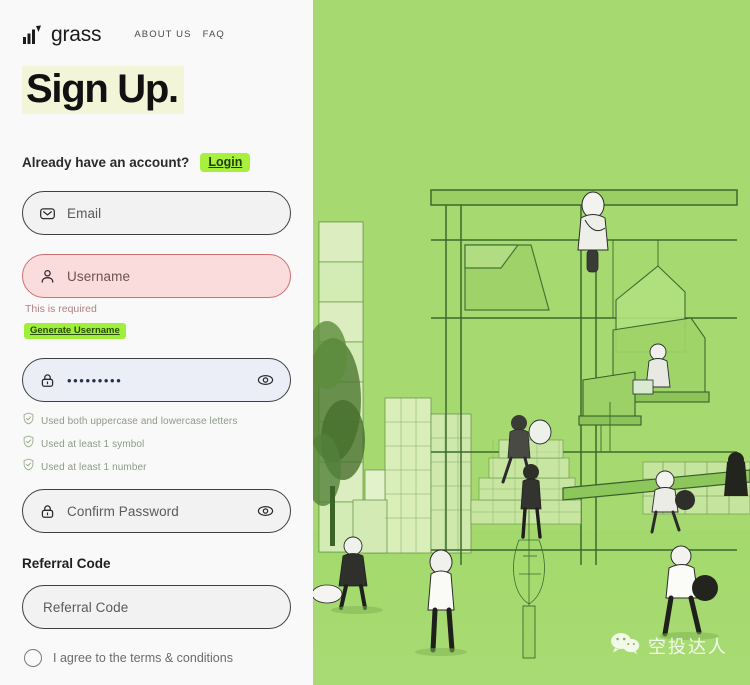  I want to click on referral-code-field: Referral Code, so click(156, 607).